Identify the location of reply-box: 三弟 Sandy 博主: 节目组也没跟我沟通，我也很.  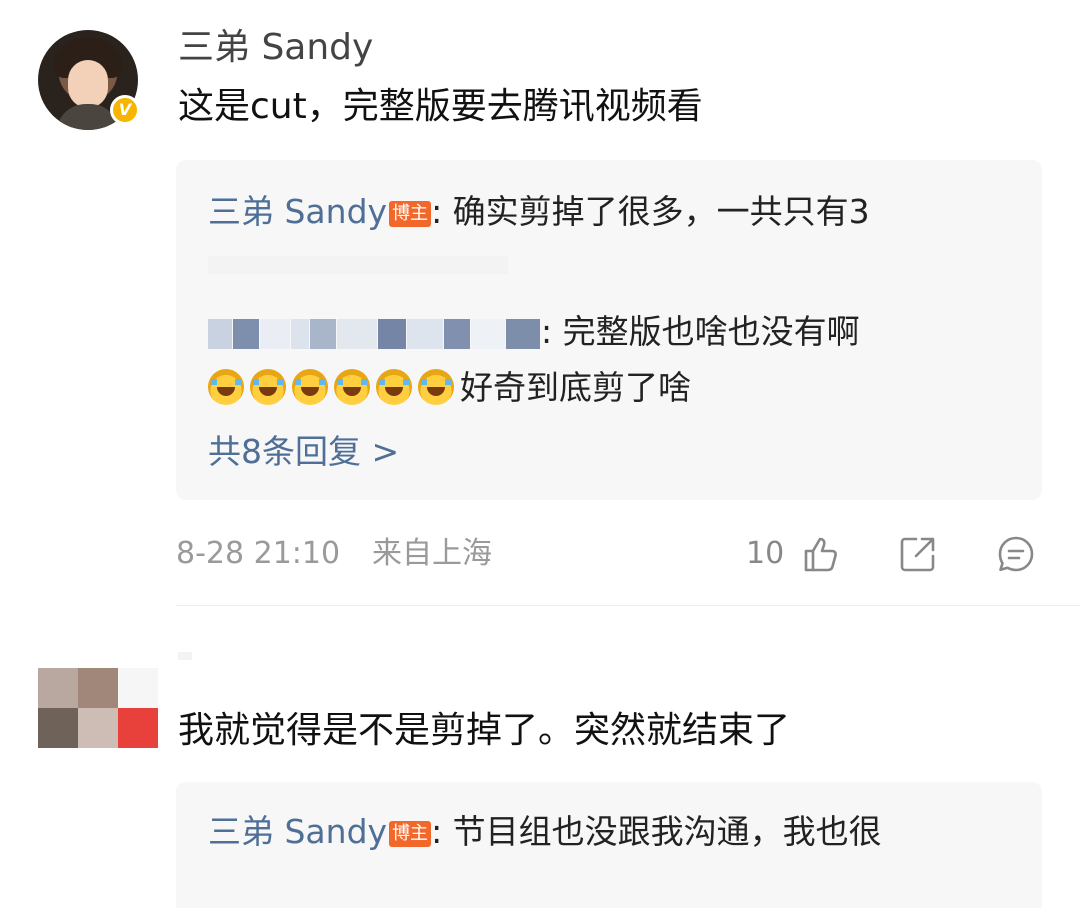
(609, 845).